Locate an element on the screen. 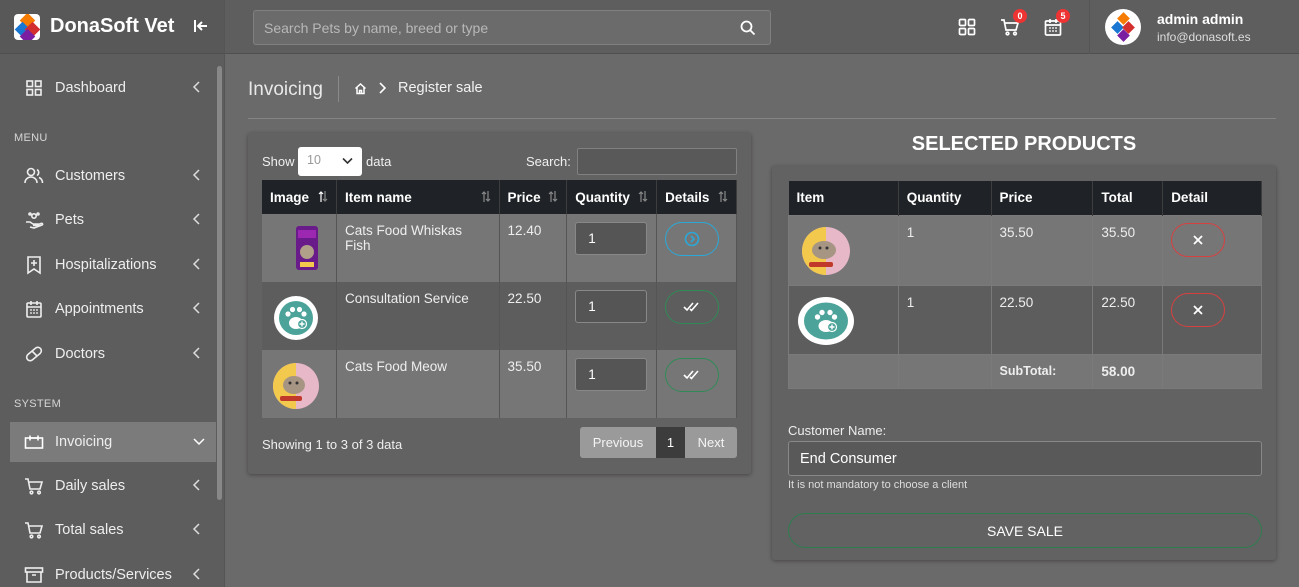  table-row: 1 35.50 35.50 is located at coordinates (1025, 250).